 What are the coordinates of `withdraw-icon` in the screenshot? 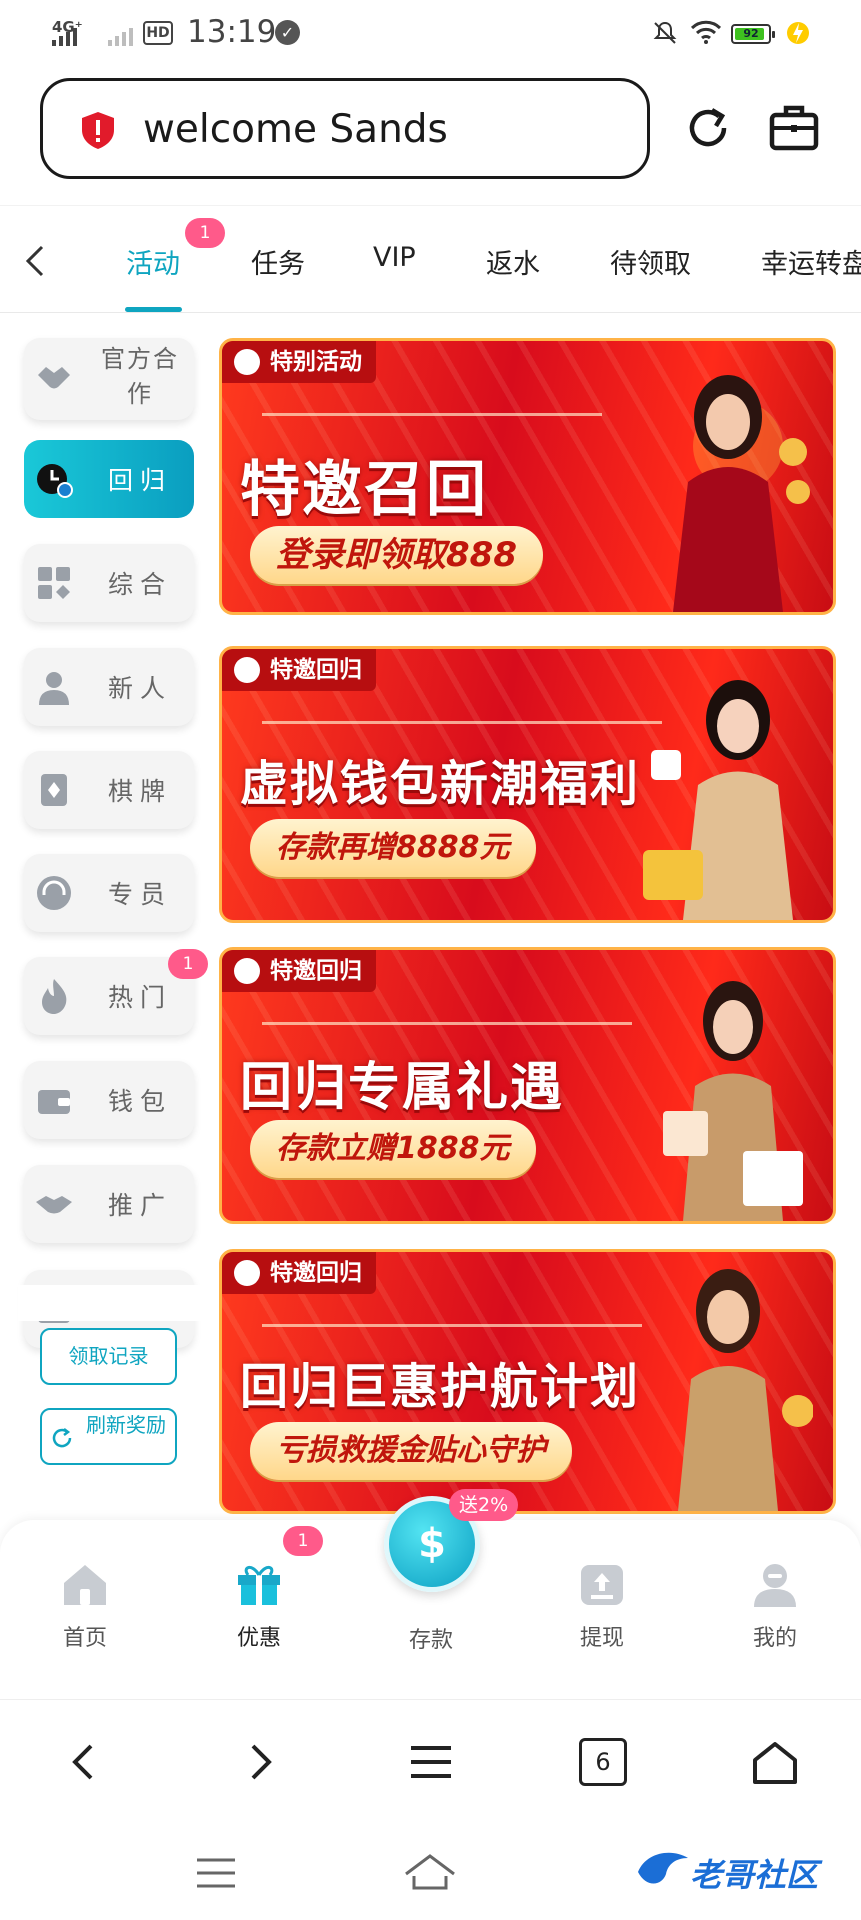 It's located at (602, 1584).